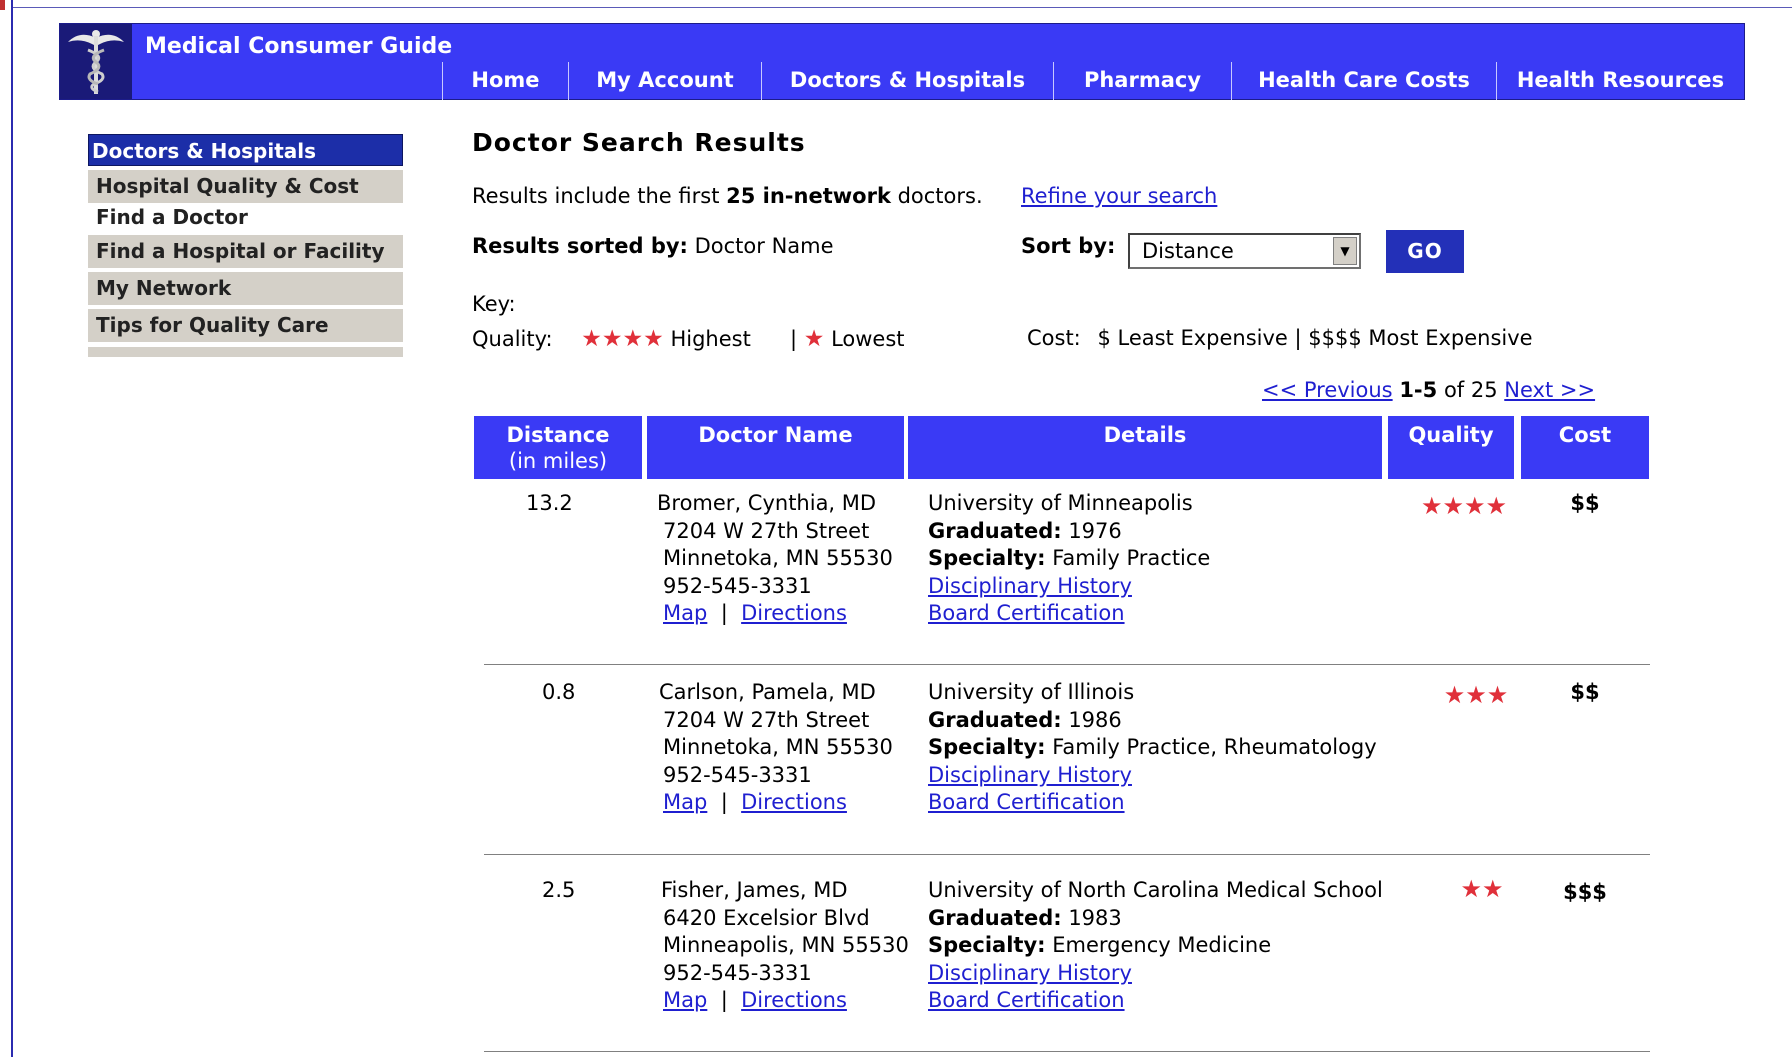 The height and width of the screenshot is (1057, 1792). What do you see at coordinates (1091, 719) in the screenshot?
I see `graduated-year: 1986` at bounding box center [1091, 719].